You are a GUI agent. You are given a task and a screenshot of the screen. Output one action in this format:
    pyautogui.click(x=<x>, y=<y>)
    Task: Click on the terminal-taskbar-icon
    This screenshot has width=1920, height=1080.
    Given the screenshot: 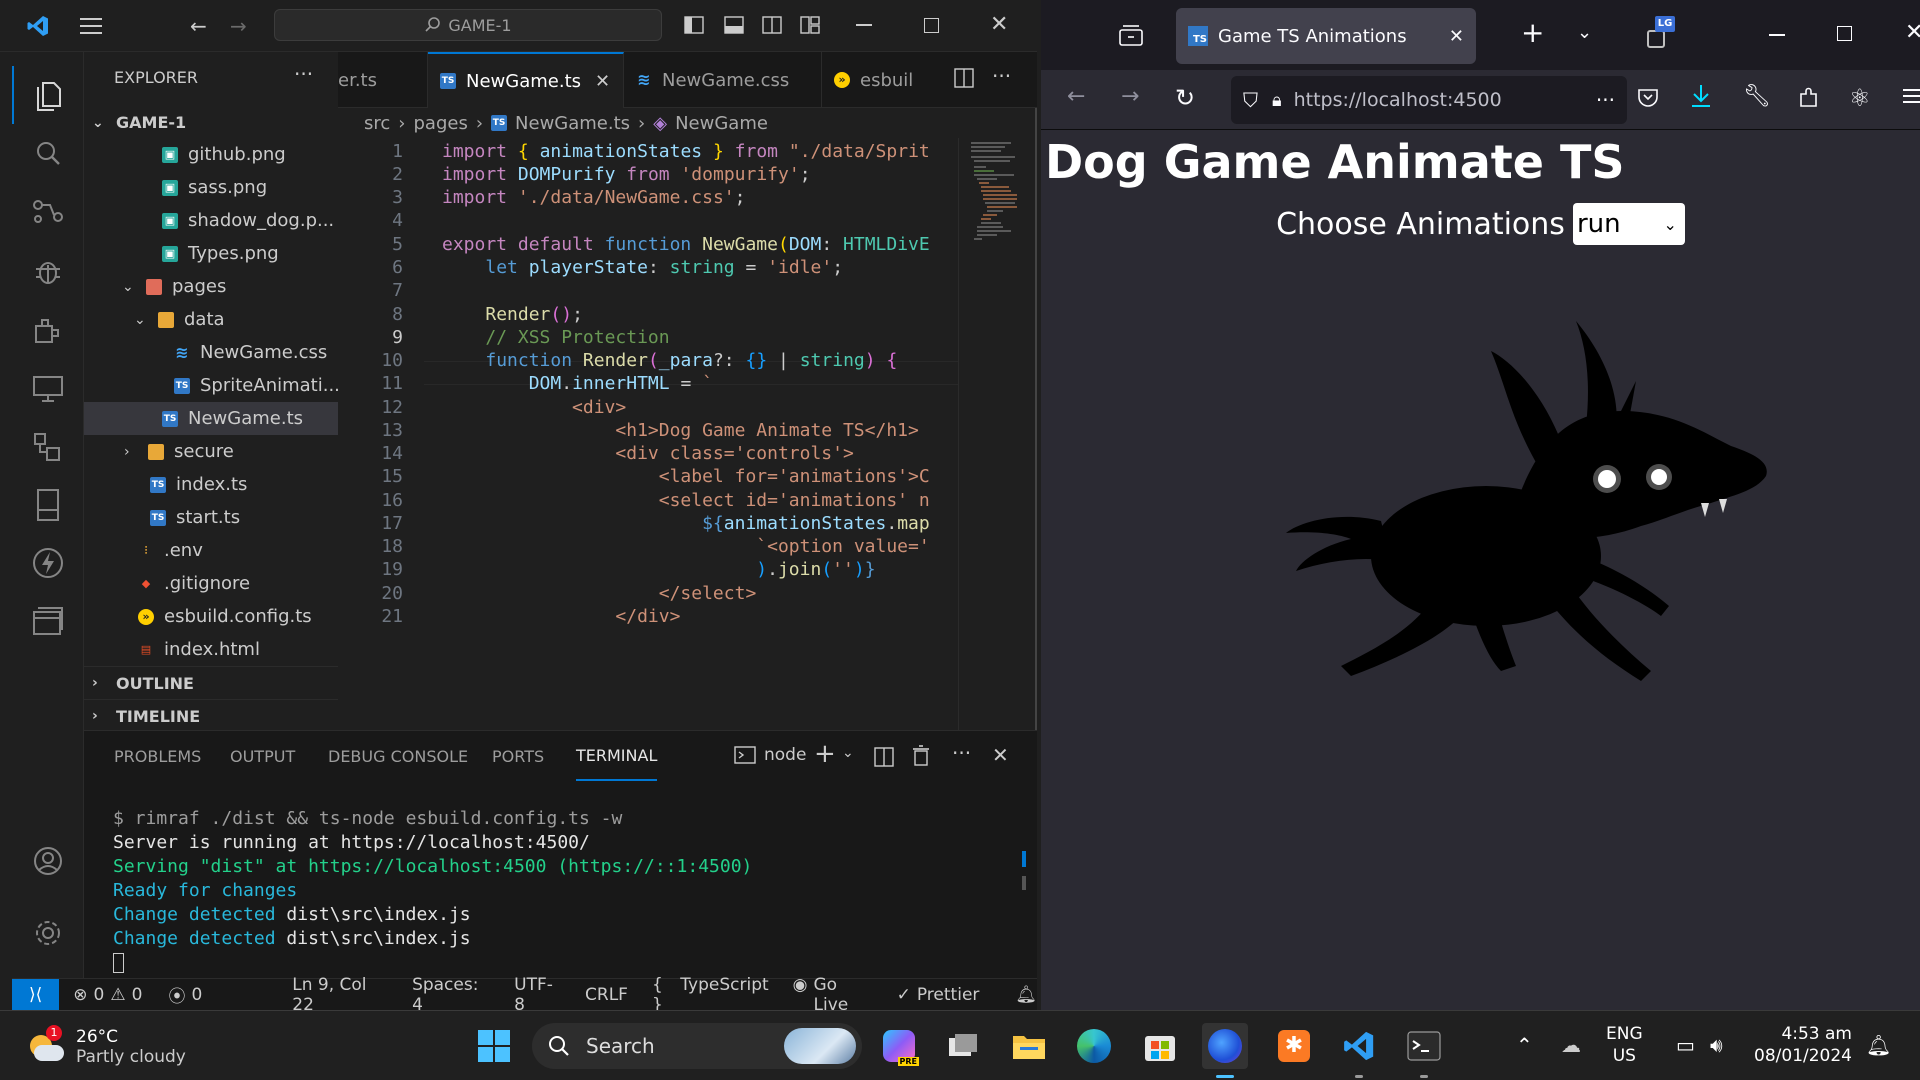 What is the action you would take?
    pyautogui.click(x=1424, y=1046)
    